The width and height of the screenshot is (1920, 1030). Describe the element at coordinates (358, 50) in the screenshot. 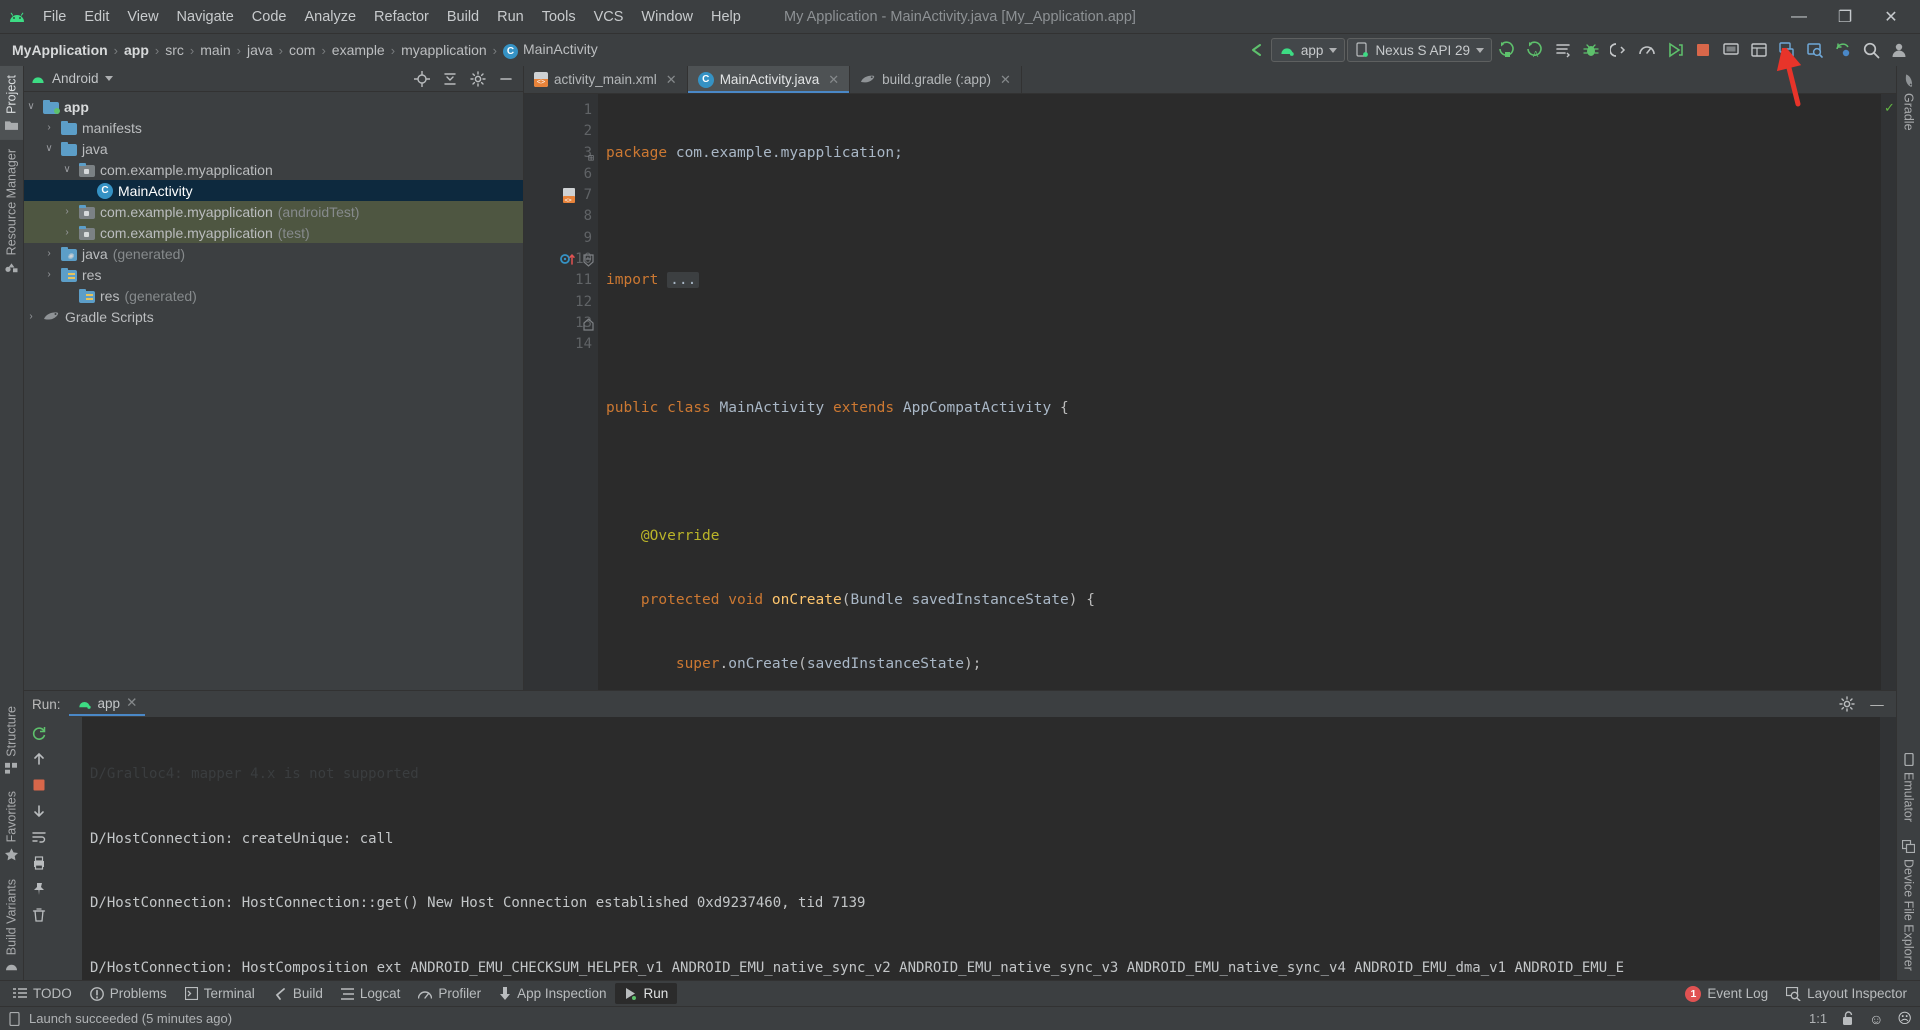

I see `breadcrumb-example: example` at that location.